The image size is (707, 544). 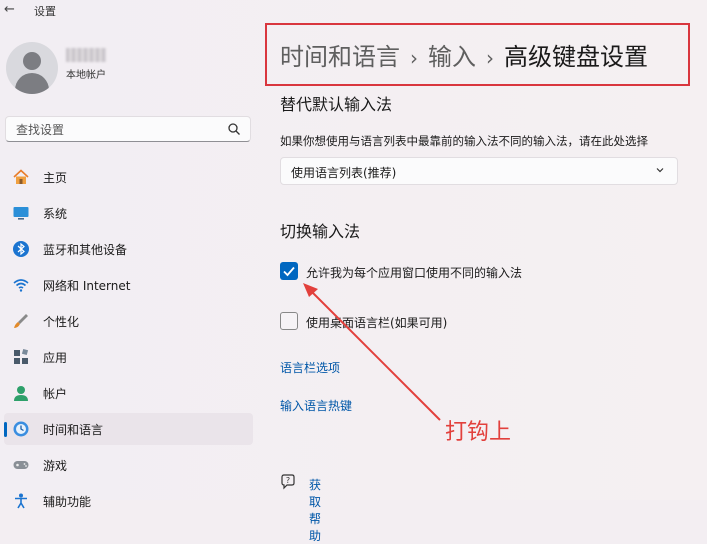 I want to click on brush-icon, so click(x=21, y=321).